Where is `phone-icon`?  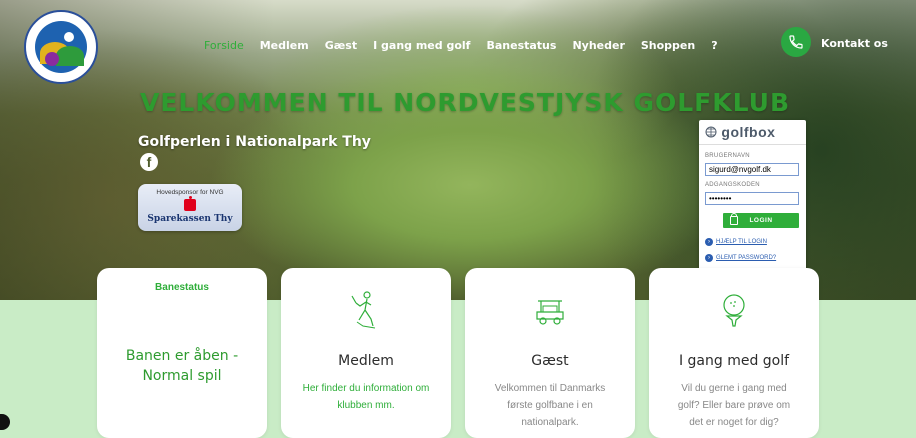 phone-icon is located at coordinates (796, 42).